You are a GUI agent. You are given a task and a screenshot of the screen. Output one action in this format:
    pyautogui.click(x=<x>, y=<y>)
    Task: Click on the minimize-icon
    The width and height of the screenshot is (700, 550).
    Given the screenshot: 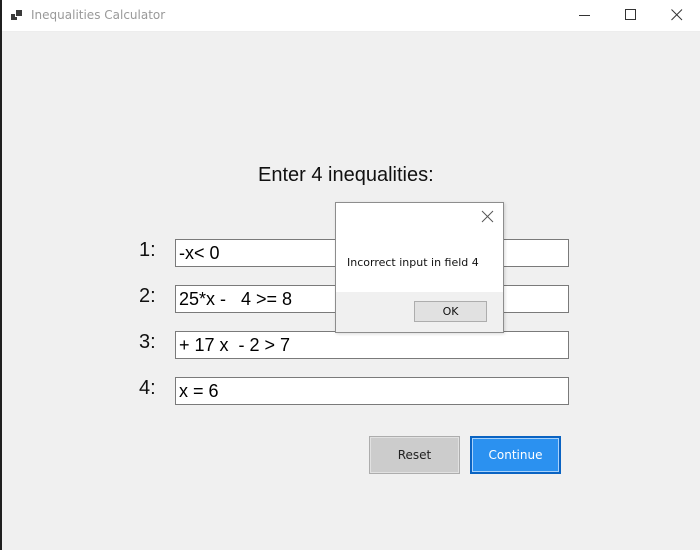 What is the action you would take?
    pyautogui.click(x=584, y=15)
    